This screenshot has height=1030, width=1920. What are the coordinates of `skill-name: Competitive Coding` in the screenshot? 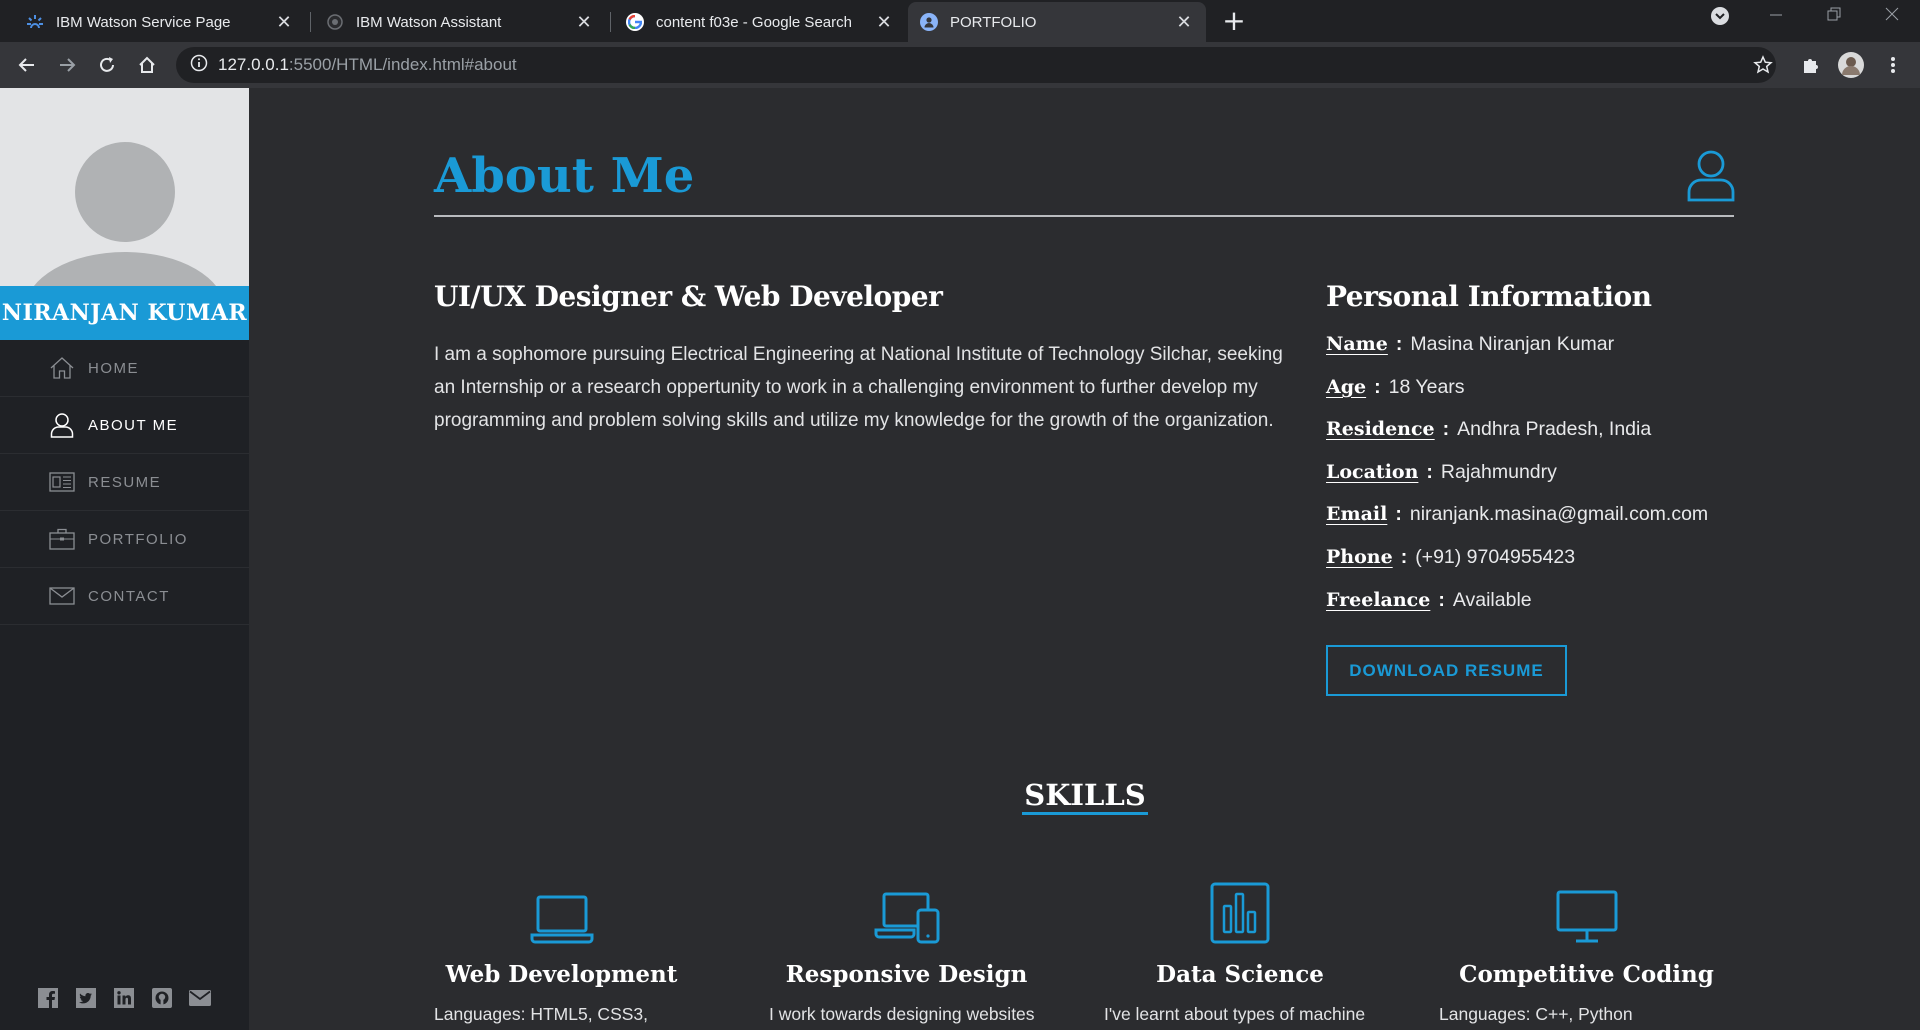 It's located at (1586, 974).